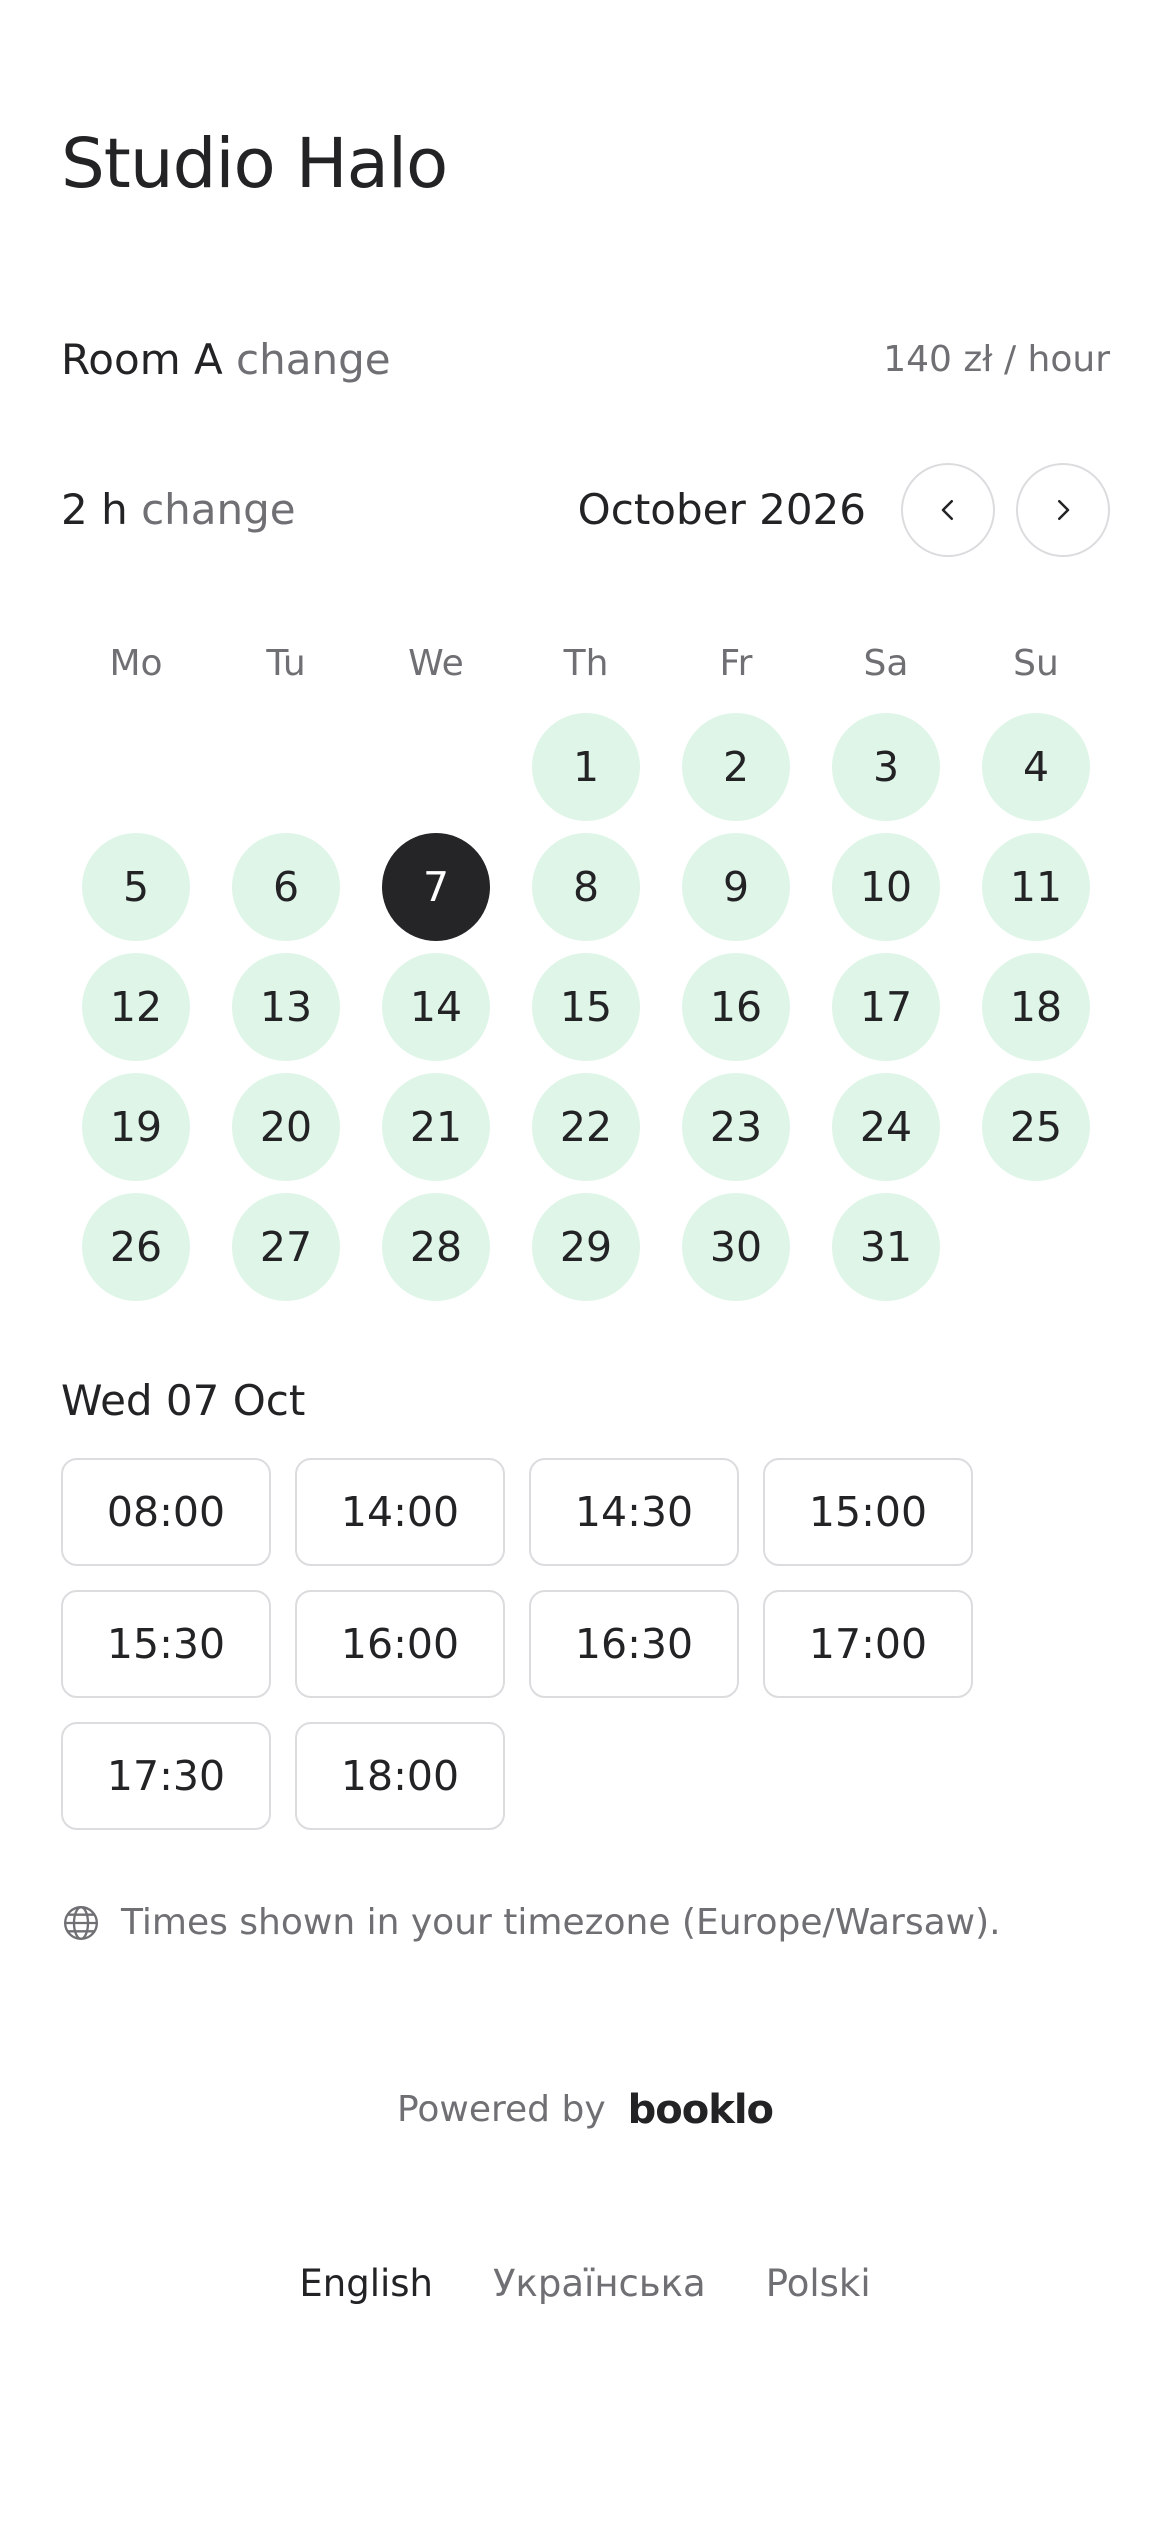  I want to click on day-button: 18, so click(1036, 1007).